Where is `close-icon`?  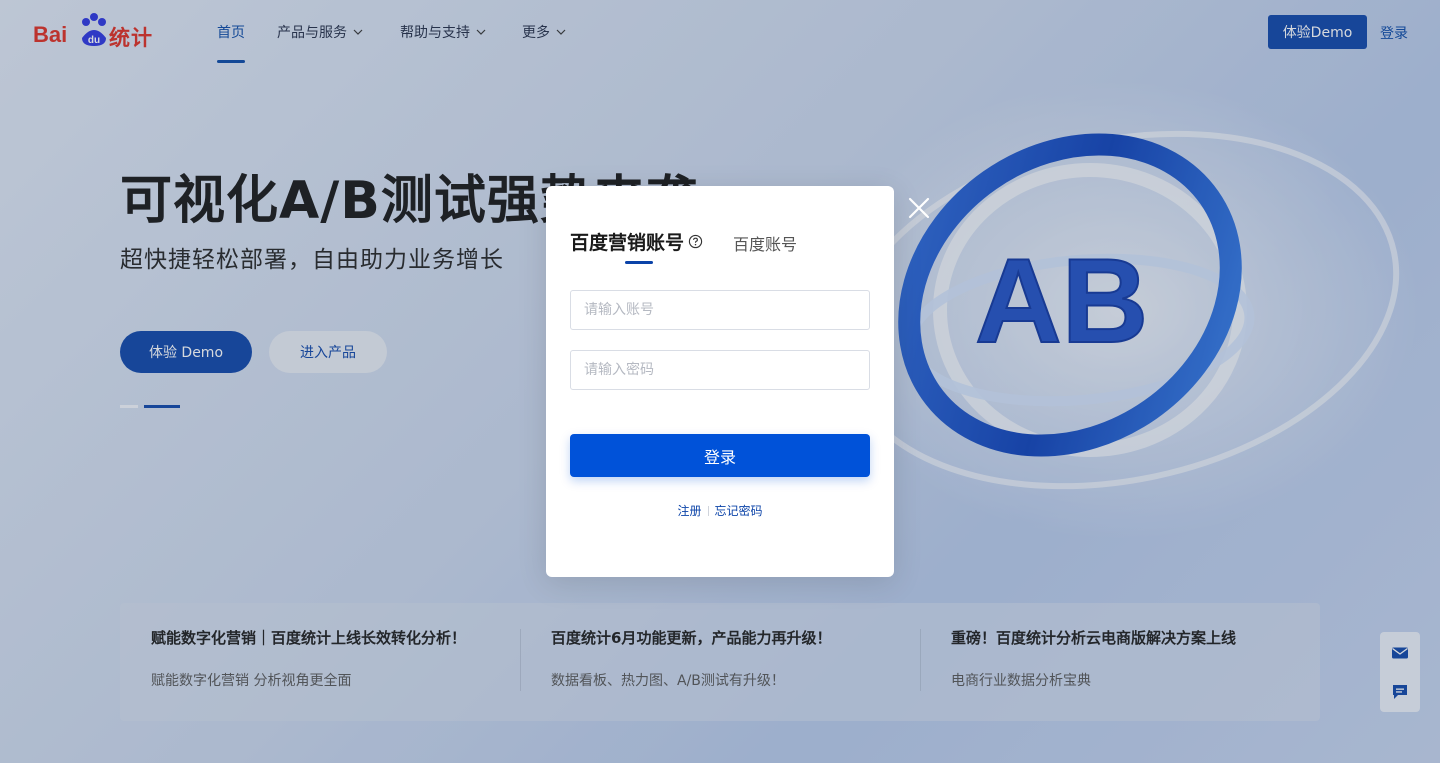
close-icon is located at coordinates (919, 208).